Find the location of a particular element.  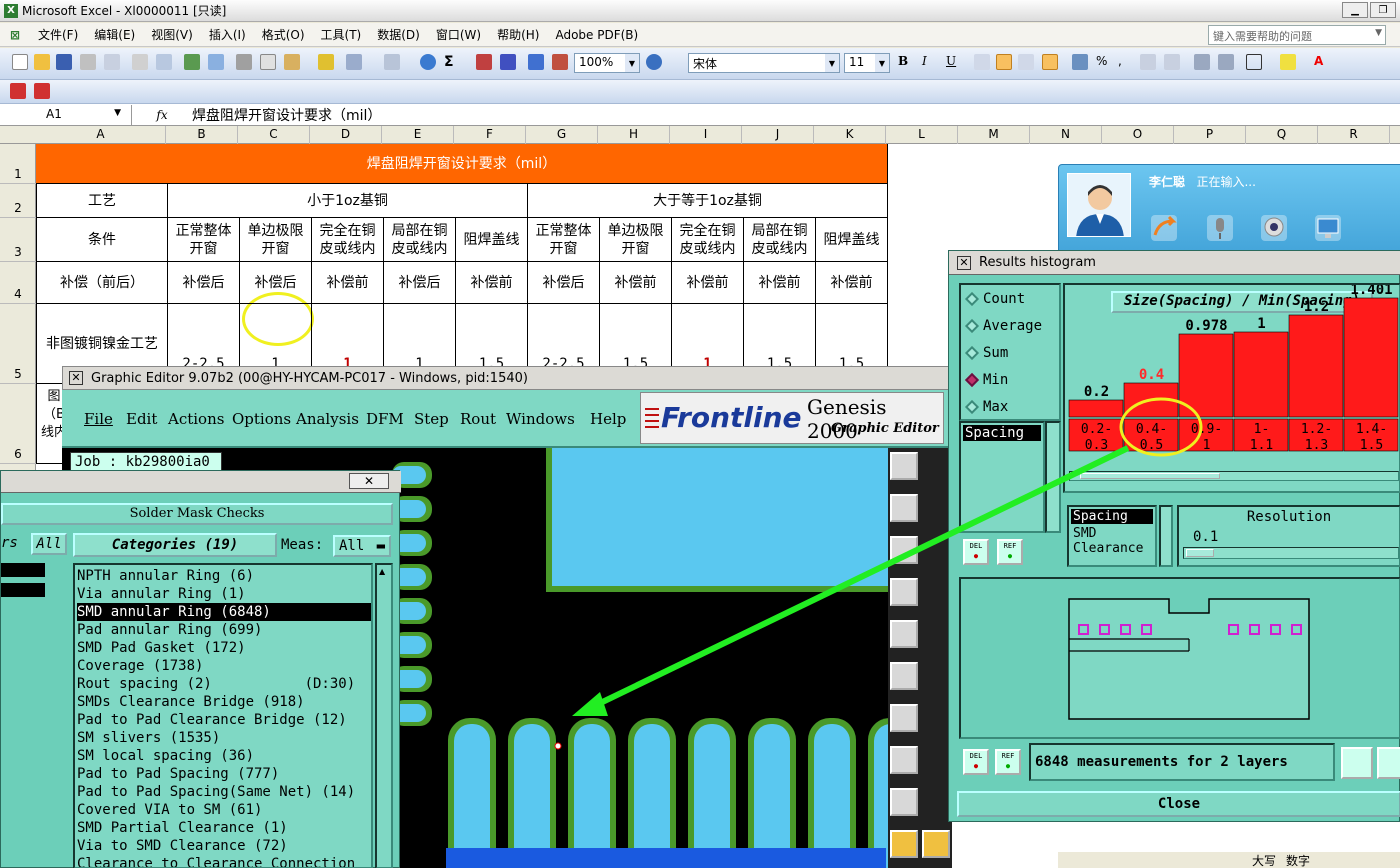

new-icon is located at coordinates (20, 62).